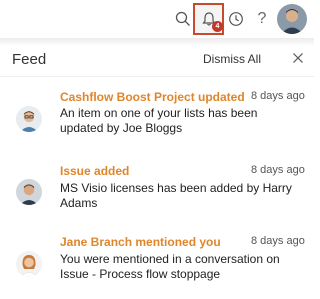 This screenshot has height=299, width=320. I want to click on close-icon, so click(298, 58).